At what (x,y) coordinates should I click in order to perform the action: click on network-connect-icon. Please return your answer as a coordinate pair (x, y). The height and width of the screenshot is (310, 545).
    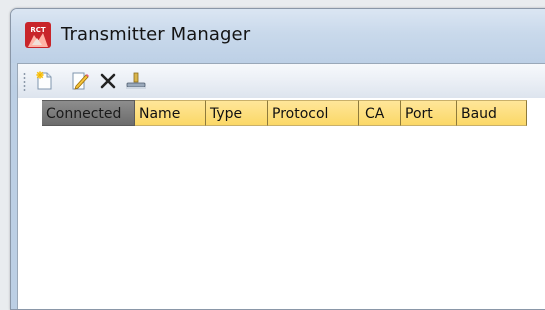
    Looking at the image, I should click on (136, 80).